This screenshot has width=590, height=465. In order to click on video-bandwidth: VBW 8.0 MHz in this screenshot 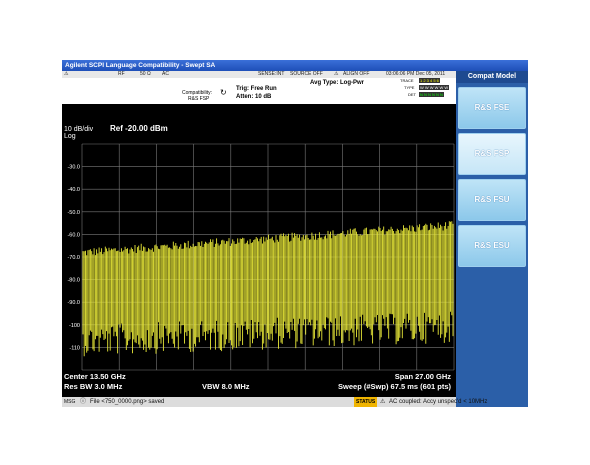, I will do `click(226, 386)`.